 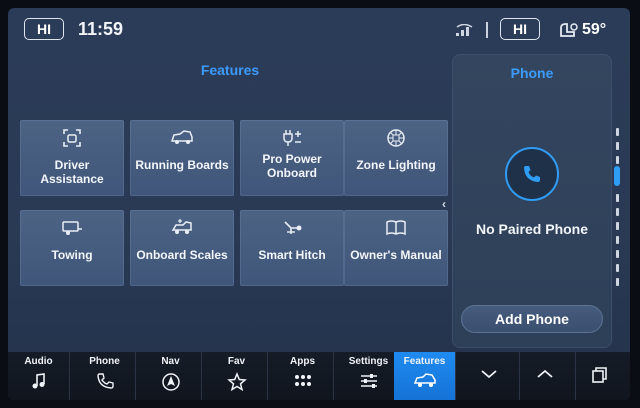 What do you see at coordinates (170, 361) in the screenshot?
I see `nav-label: Nav` at bounding box center [170, 361].